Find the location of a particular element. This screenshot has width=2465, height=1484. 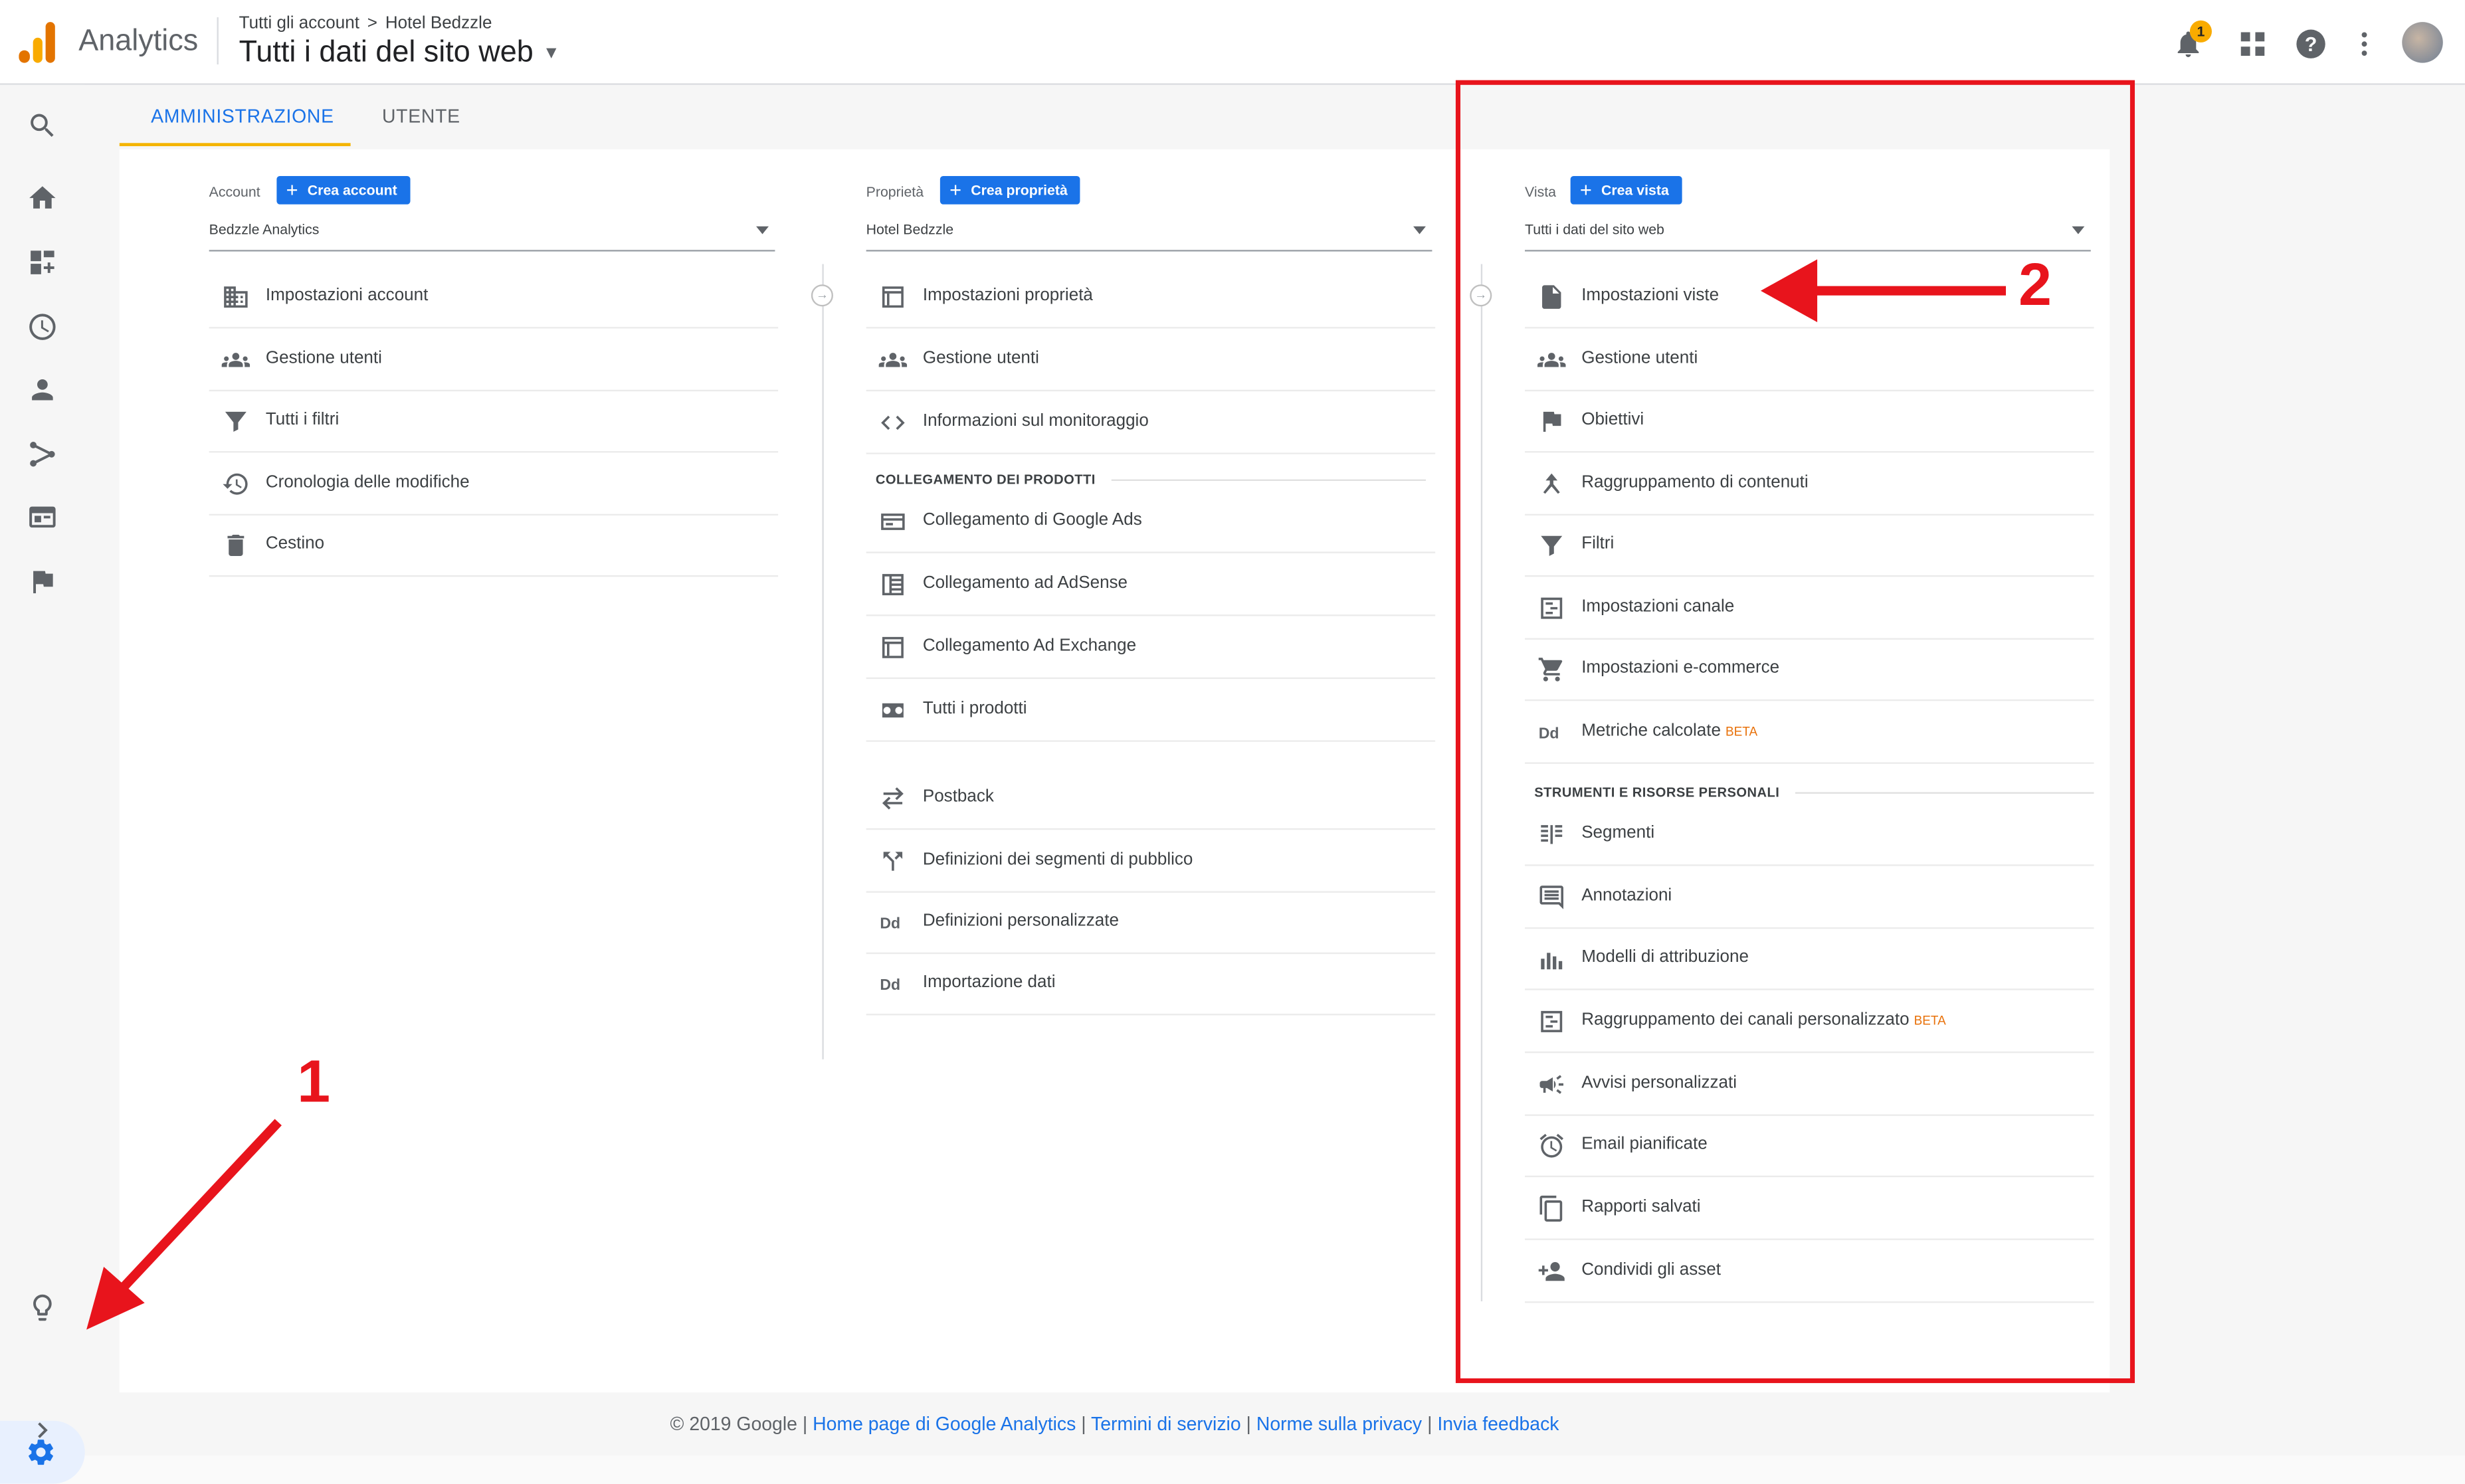

view-selector: Tutti i dati del sito web ▼ is located at coordinates (399, 53).